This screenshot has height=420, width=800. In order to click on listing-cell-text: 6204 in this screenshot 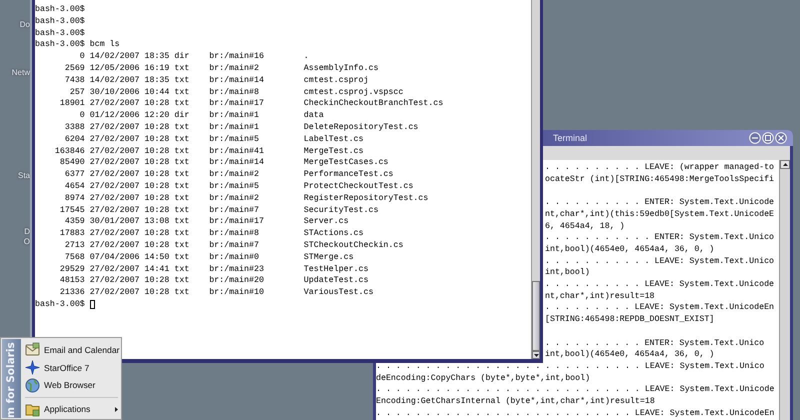, I will do `click(74, 140)`.